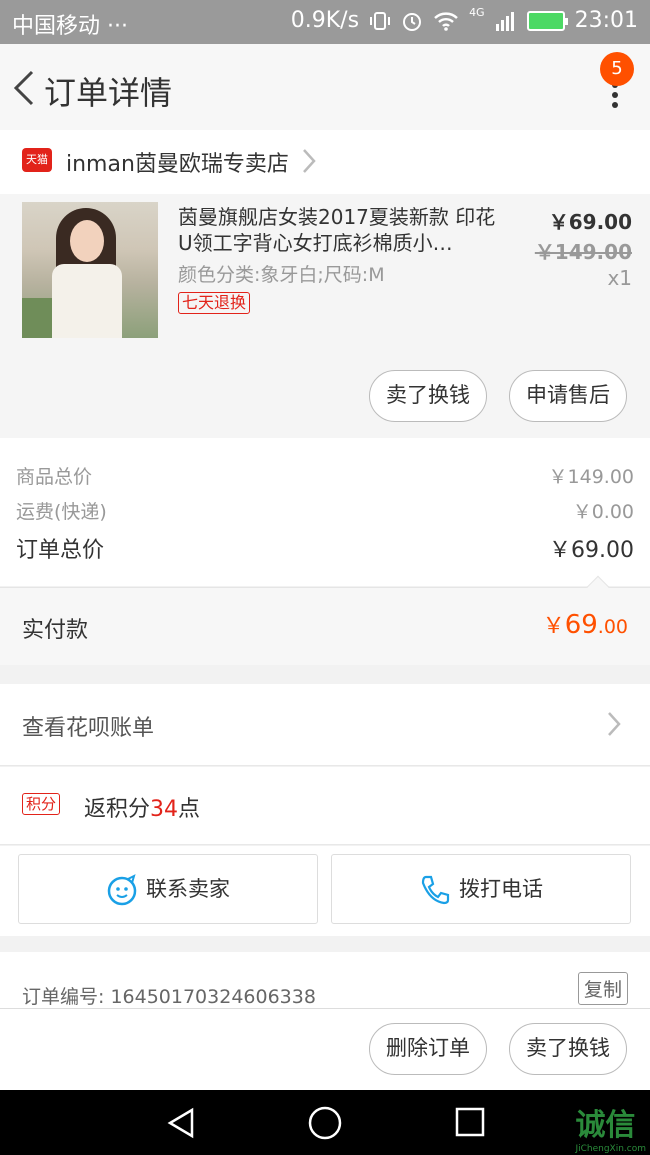 This screenshot has height=1155, width=650. Describe the element at coordinates (590, 222) in the screenshot. I see `product-price: ￥69.00` at that location.